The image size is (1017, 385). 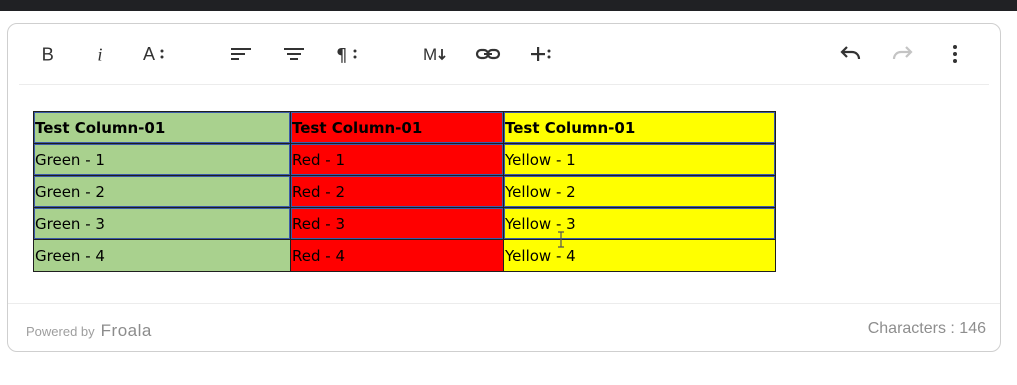 I want to click on svg-text: A, so click(x=149, y=54).